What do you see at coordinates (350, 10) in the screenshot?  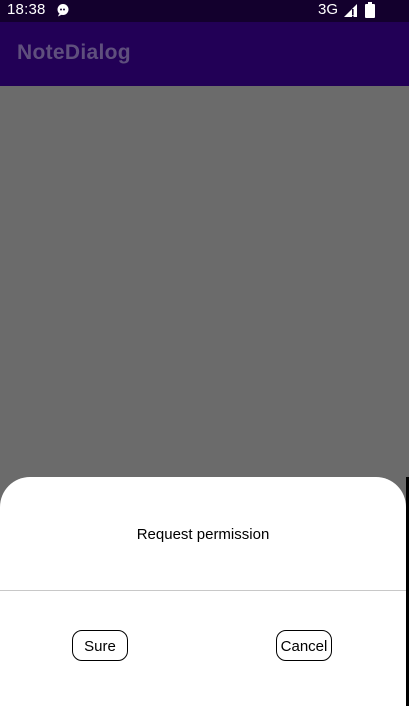 I see `signal-icon` at bounding box center [350, 10].